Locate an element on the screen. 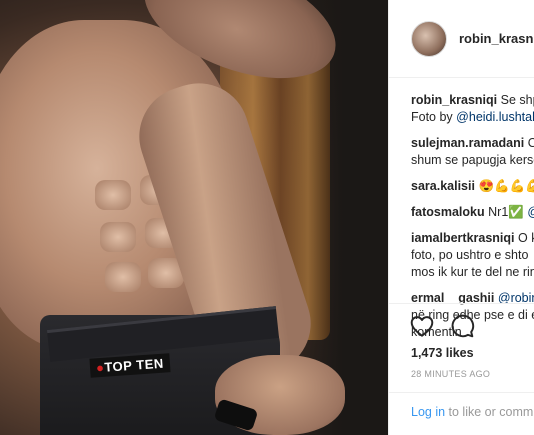  comment-text-line: mos ik kur te del ne rin is located at coordinates (472, 272).